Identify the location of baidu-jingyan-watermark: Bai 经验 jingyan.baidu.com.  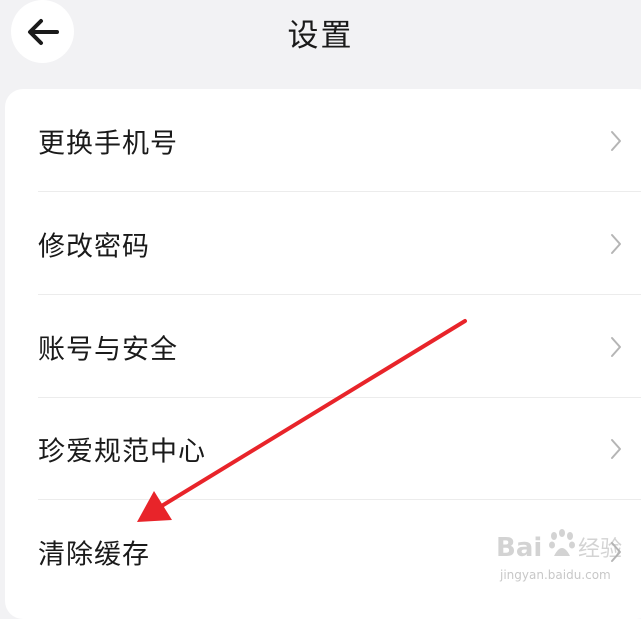
(562, 557).